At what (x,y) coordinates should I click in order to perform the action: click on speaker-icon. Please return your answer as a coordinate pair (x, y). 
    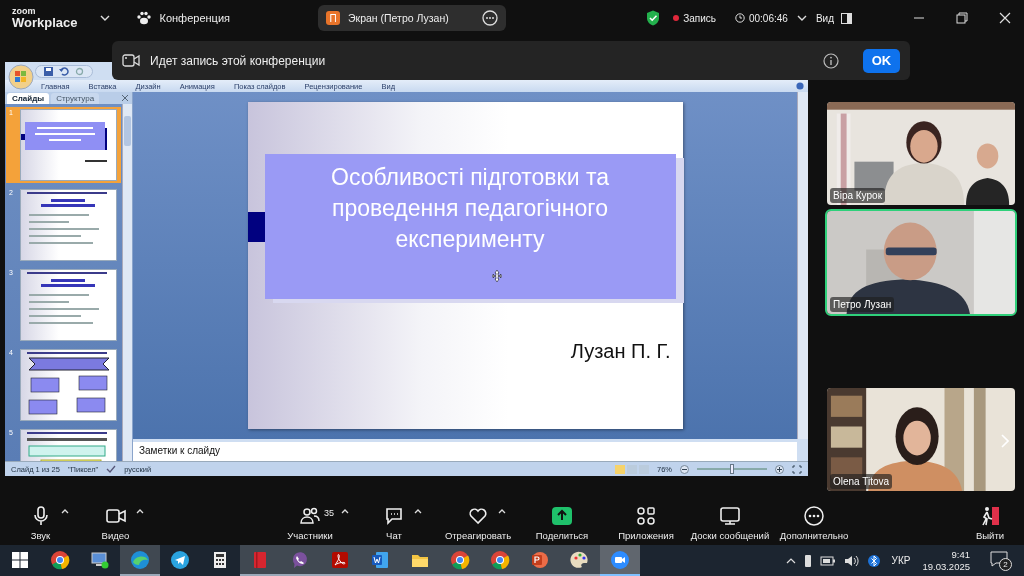
    Looking at the image, I should click on (851, 560).